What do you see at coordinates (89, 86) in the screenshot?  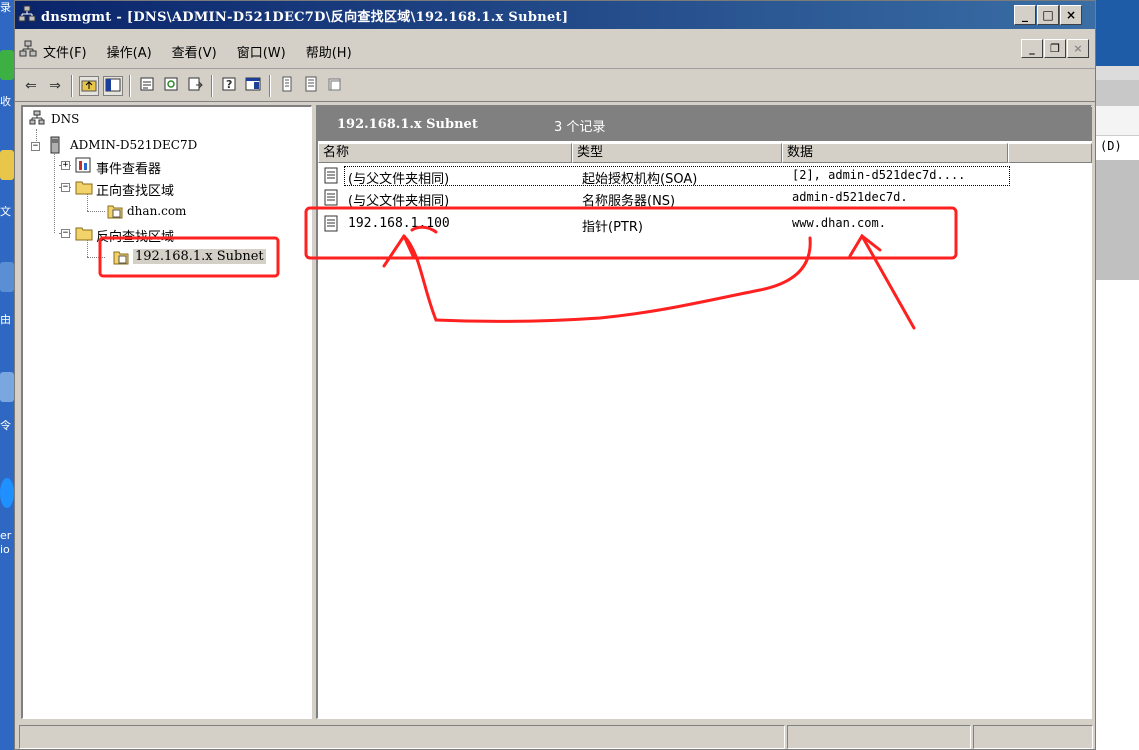 I see `up-folder-icon` at bounding box center [89, 86].